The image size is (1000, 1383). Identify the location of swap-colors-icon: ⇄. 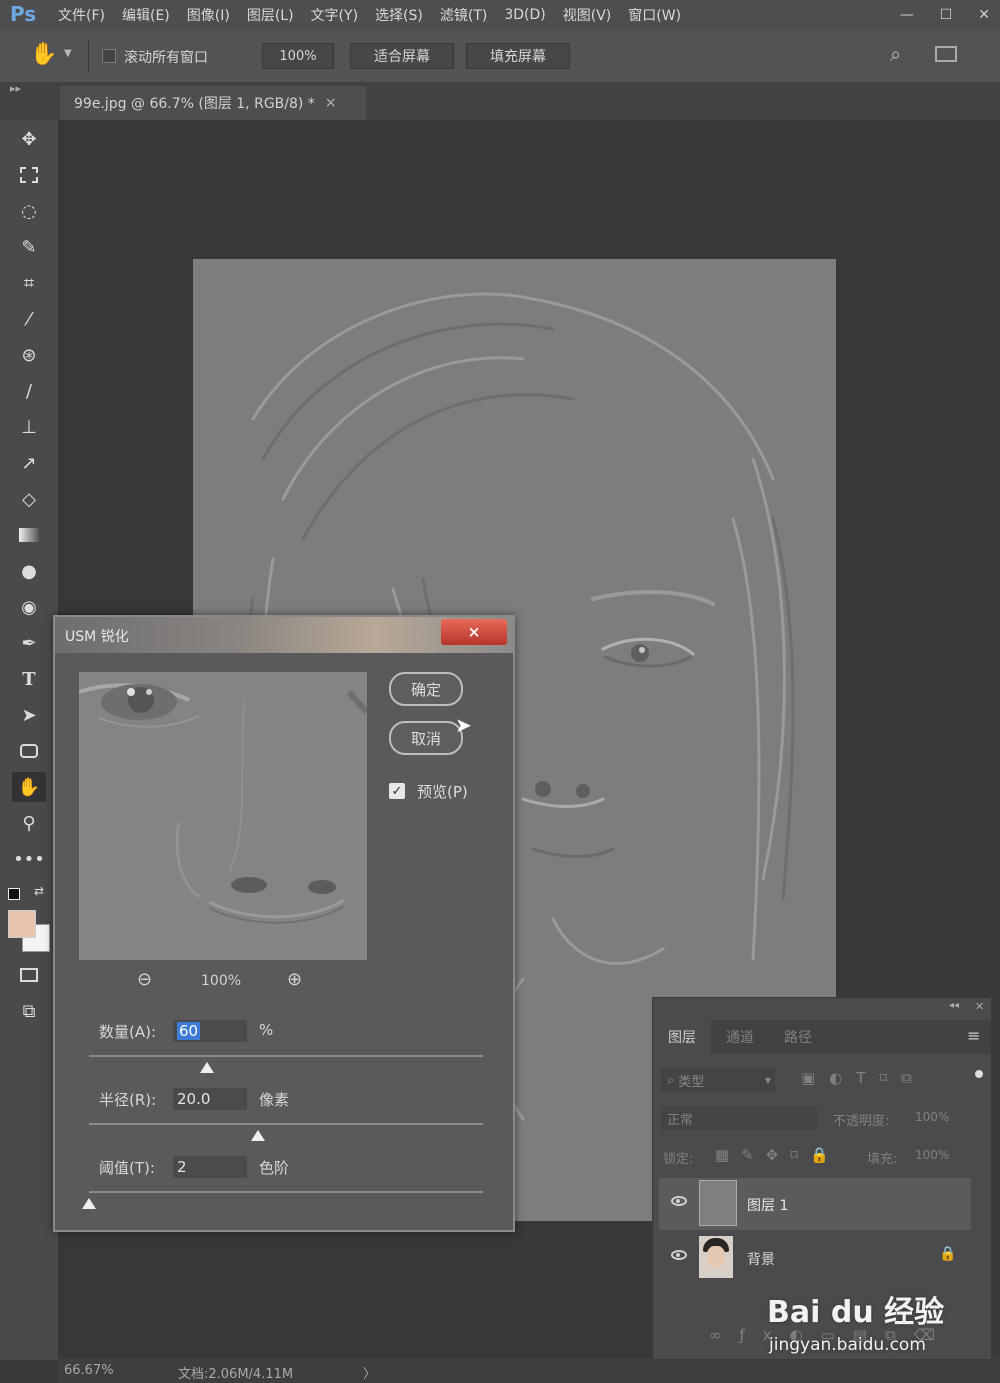
(39, 891).